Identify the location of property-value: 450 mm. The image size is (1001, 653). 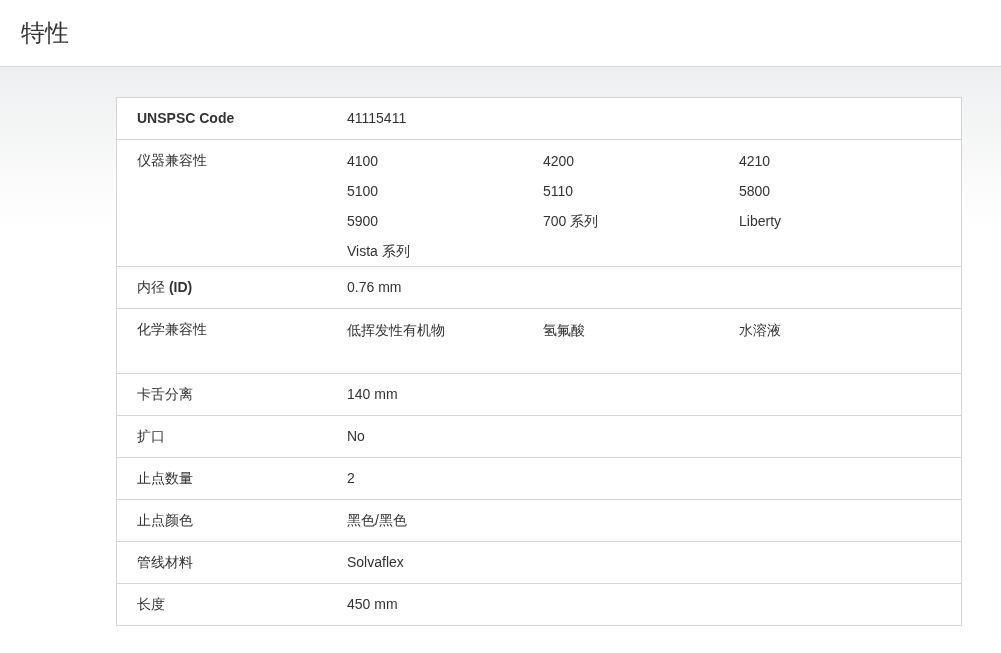
(372, 604).